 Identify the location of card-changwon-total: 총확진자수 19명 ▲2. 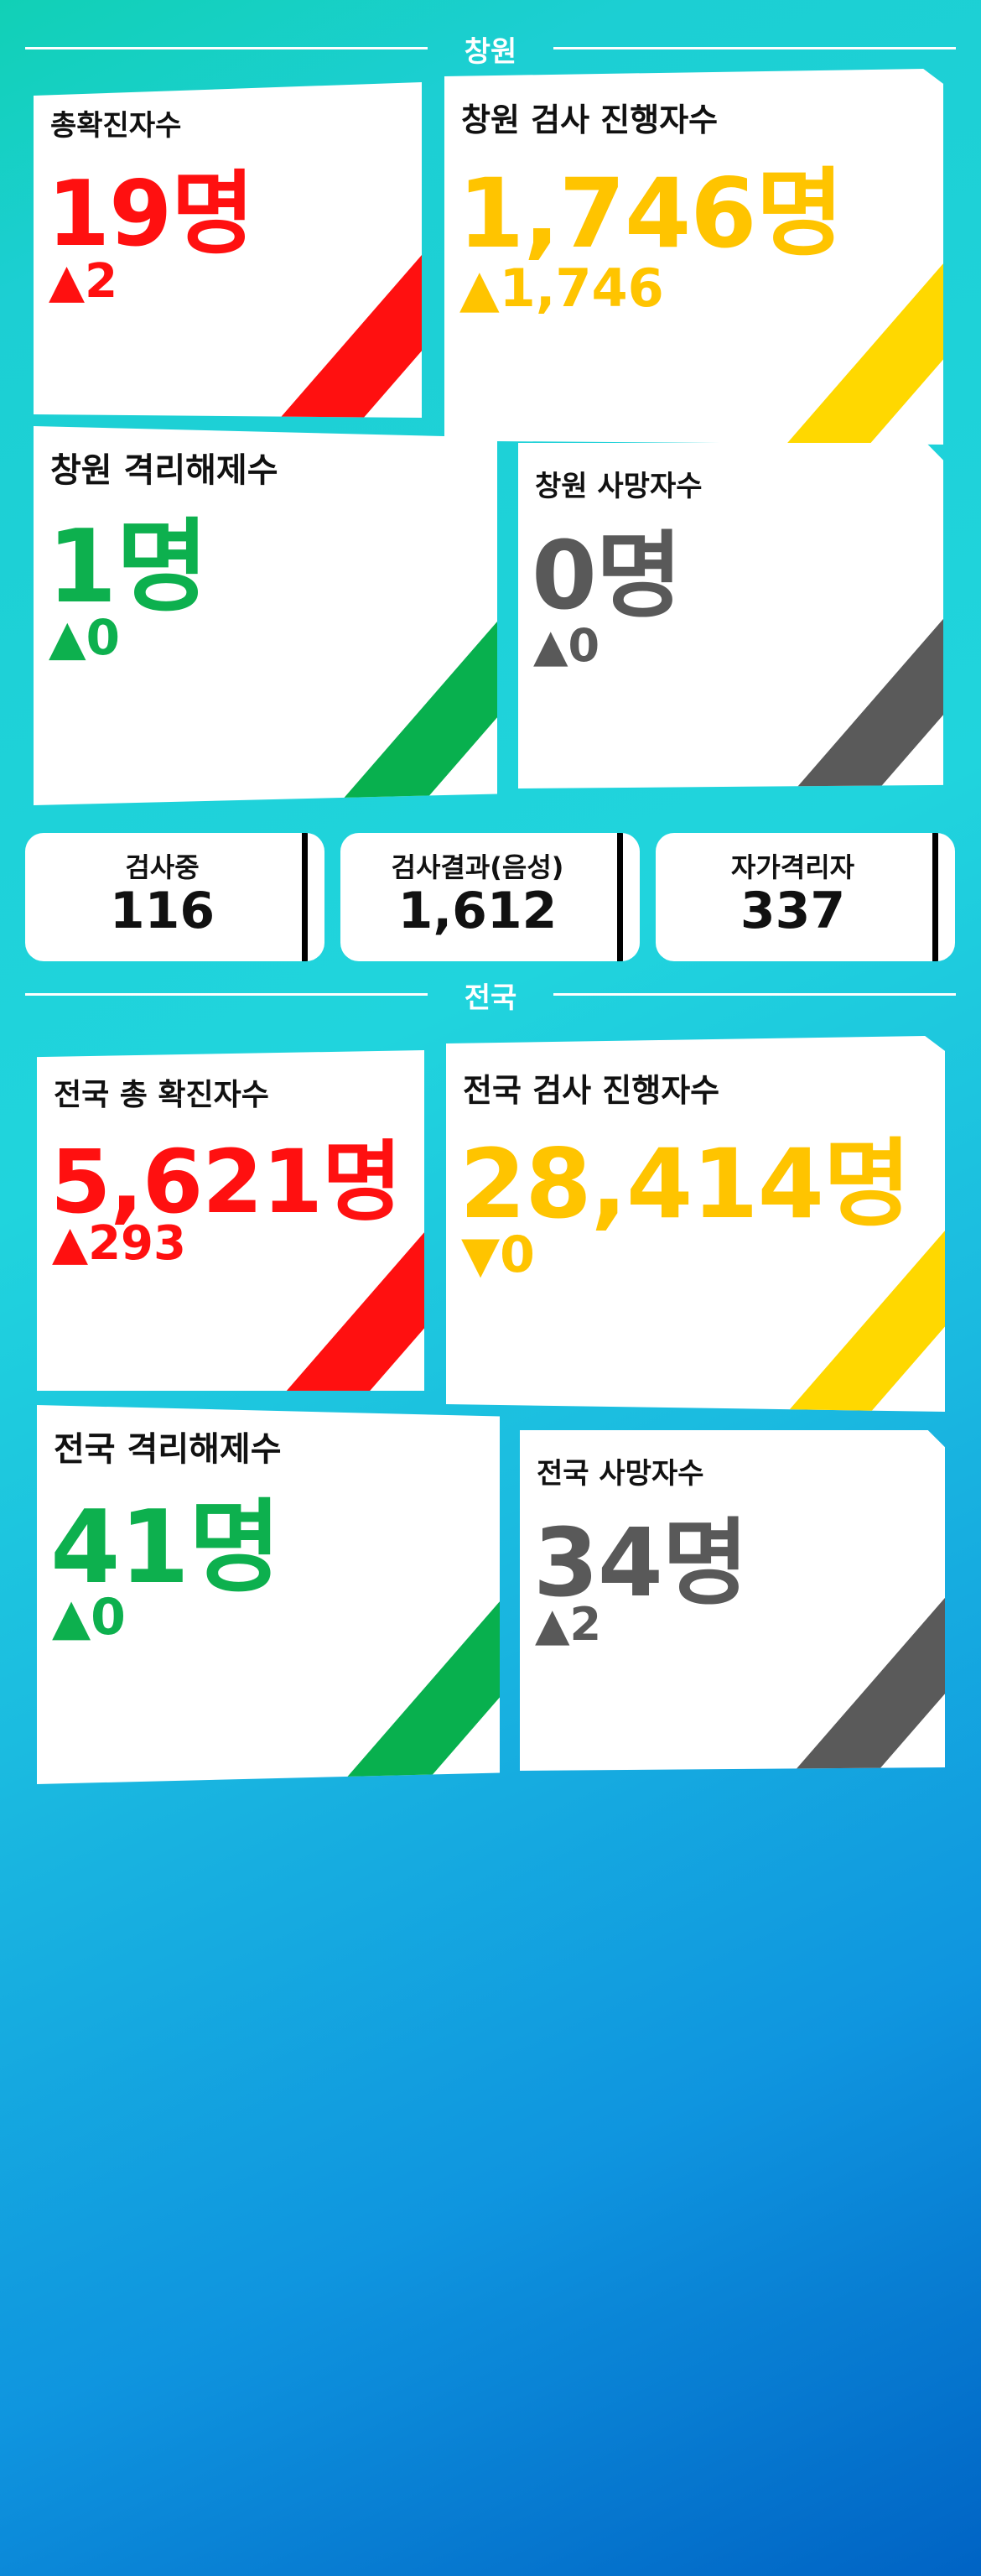
(228, 250).